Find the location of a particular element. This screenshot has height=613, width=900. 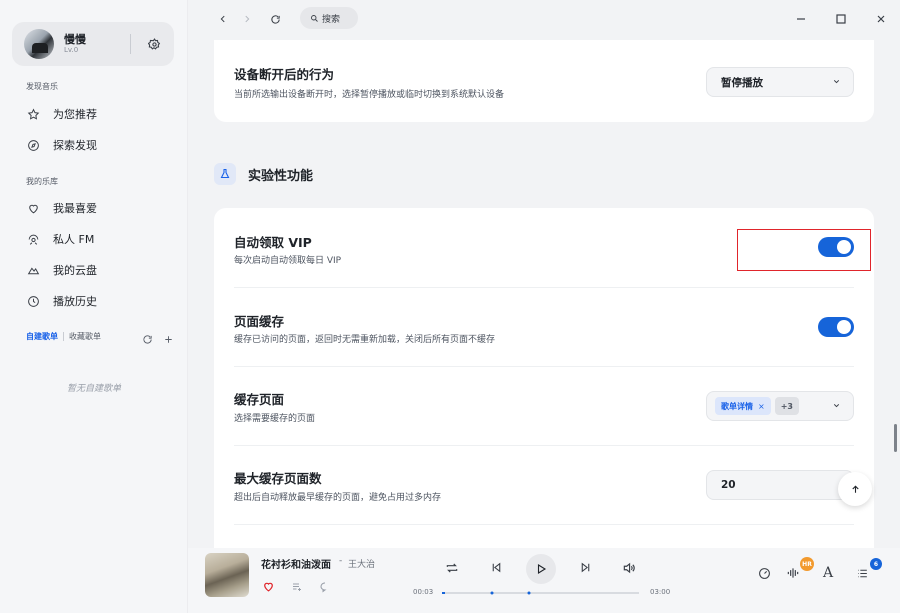

avatar is located at coordinates (39, 44).